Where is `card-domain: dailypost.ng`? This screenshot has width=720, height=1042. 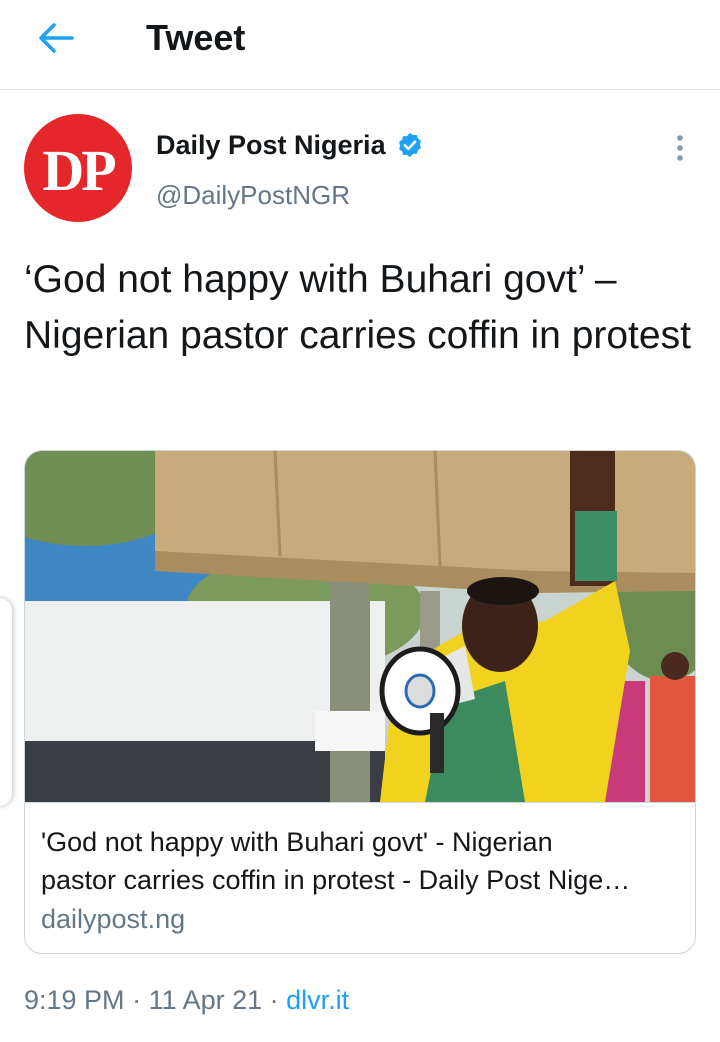 card-domain: dailypost.ng is located at coordinates (113, 919).